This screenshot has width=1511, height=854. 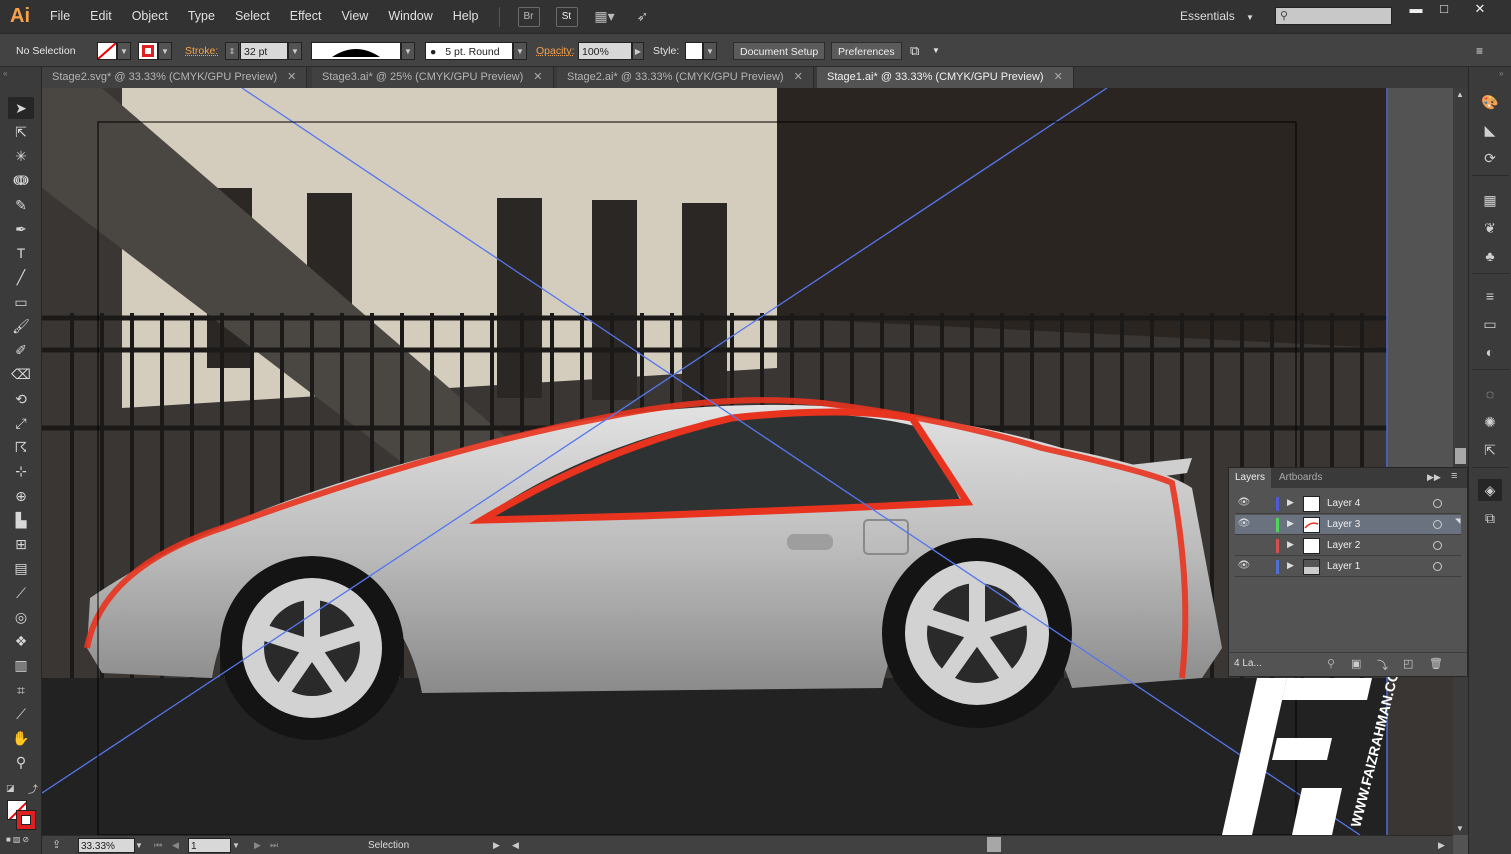 What do you see at coordinates (21, 714) in the screenshot?
I see `slice-tool-icon: ⟋` at bounding box center [21, 714].